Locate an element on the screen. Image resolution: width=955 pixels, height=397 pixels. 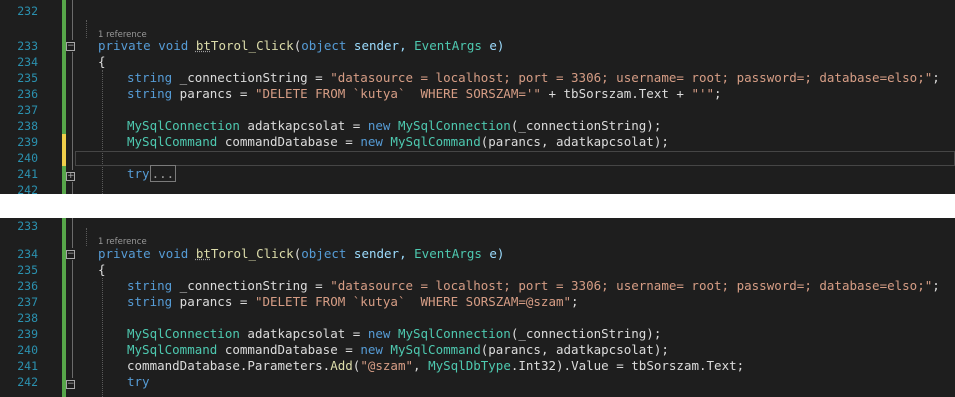
expand-try-icon: + is located at coordinates (70, 176).